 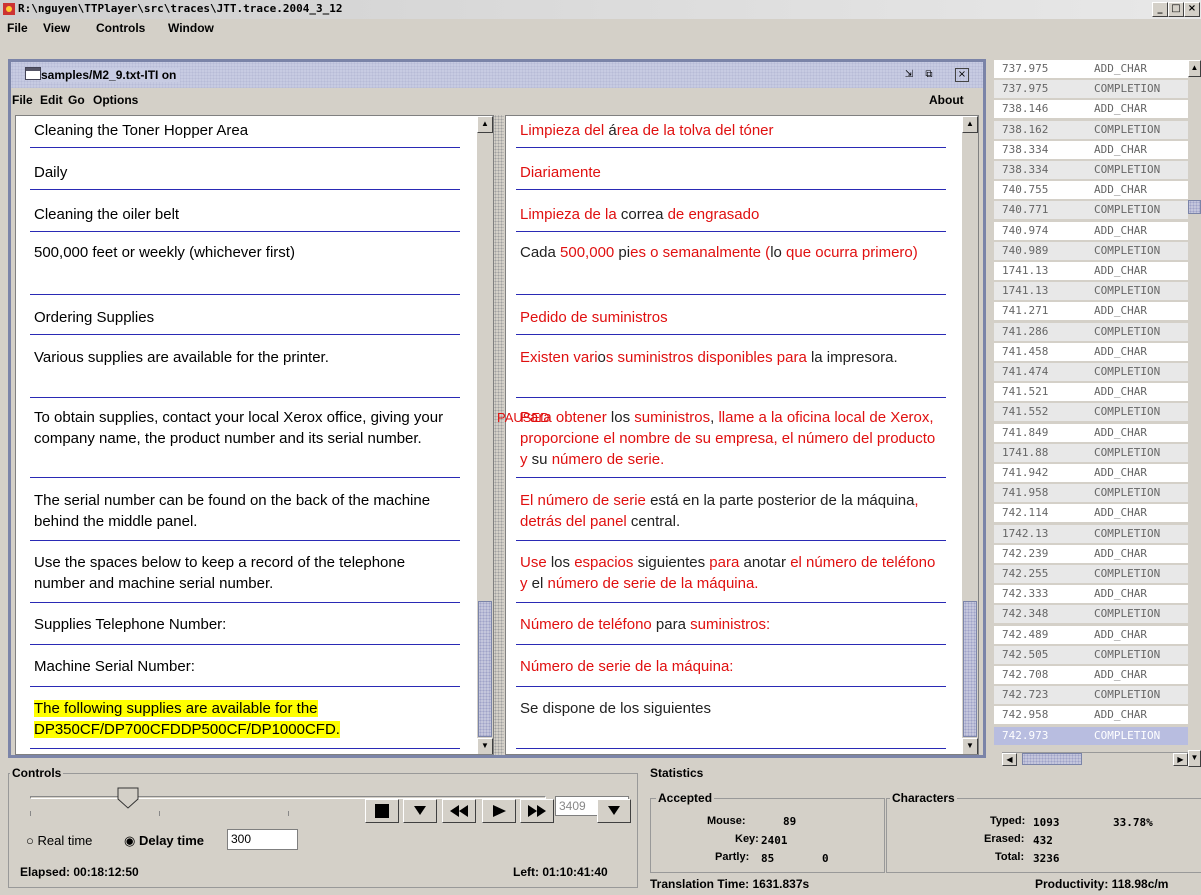 I want to click on doc-menu-edit: Edit, so click(x=51, y=100).